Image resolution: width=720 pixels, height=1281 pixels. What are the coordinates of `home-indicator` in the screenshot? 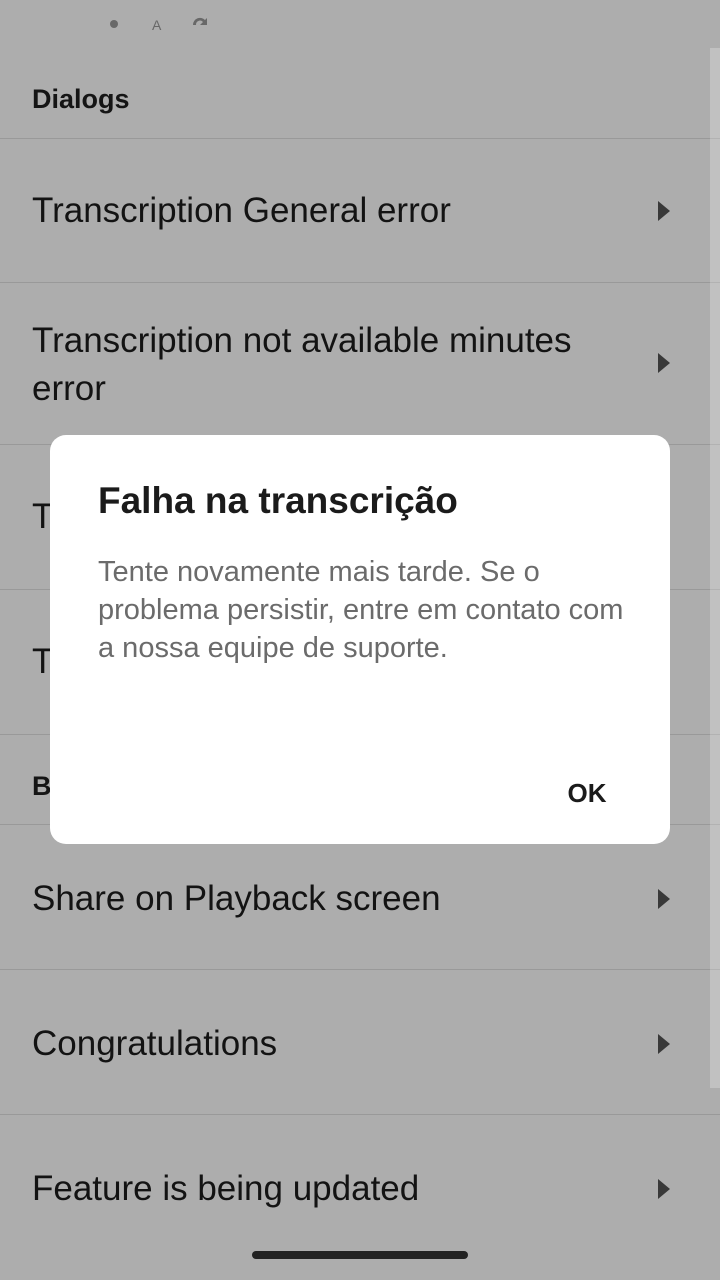 It's located at (360, 1255).